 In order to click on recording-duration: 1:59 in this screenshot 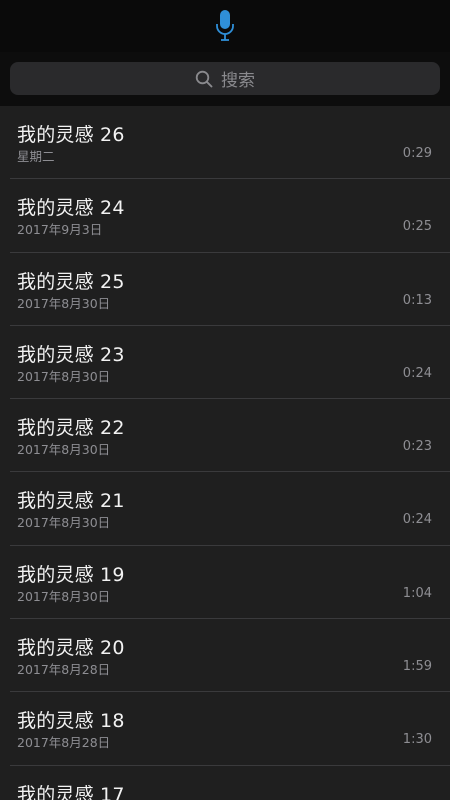, I will do `click(417, 667)`.